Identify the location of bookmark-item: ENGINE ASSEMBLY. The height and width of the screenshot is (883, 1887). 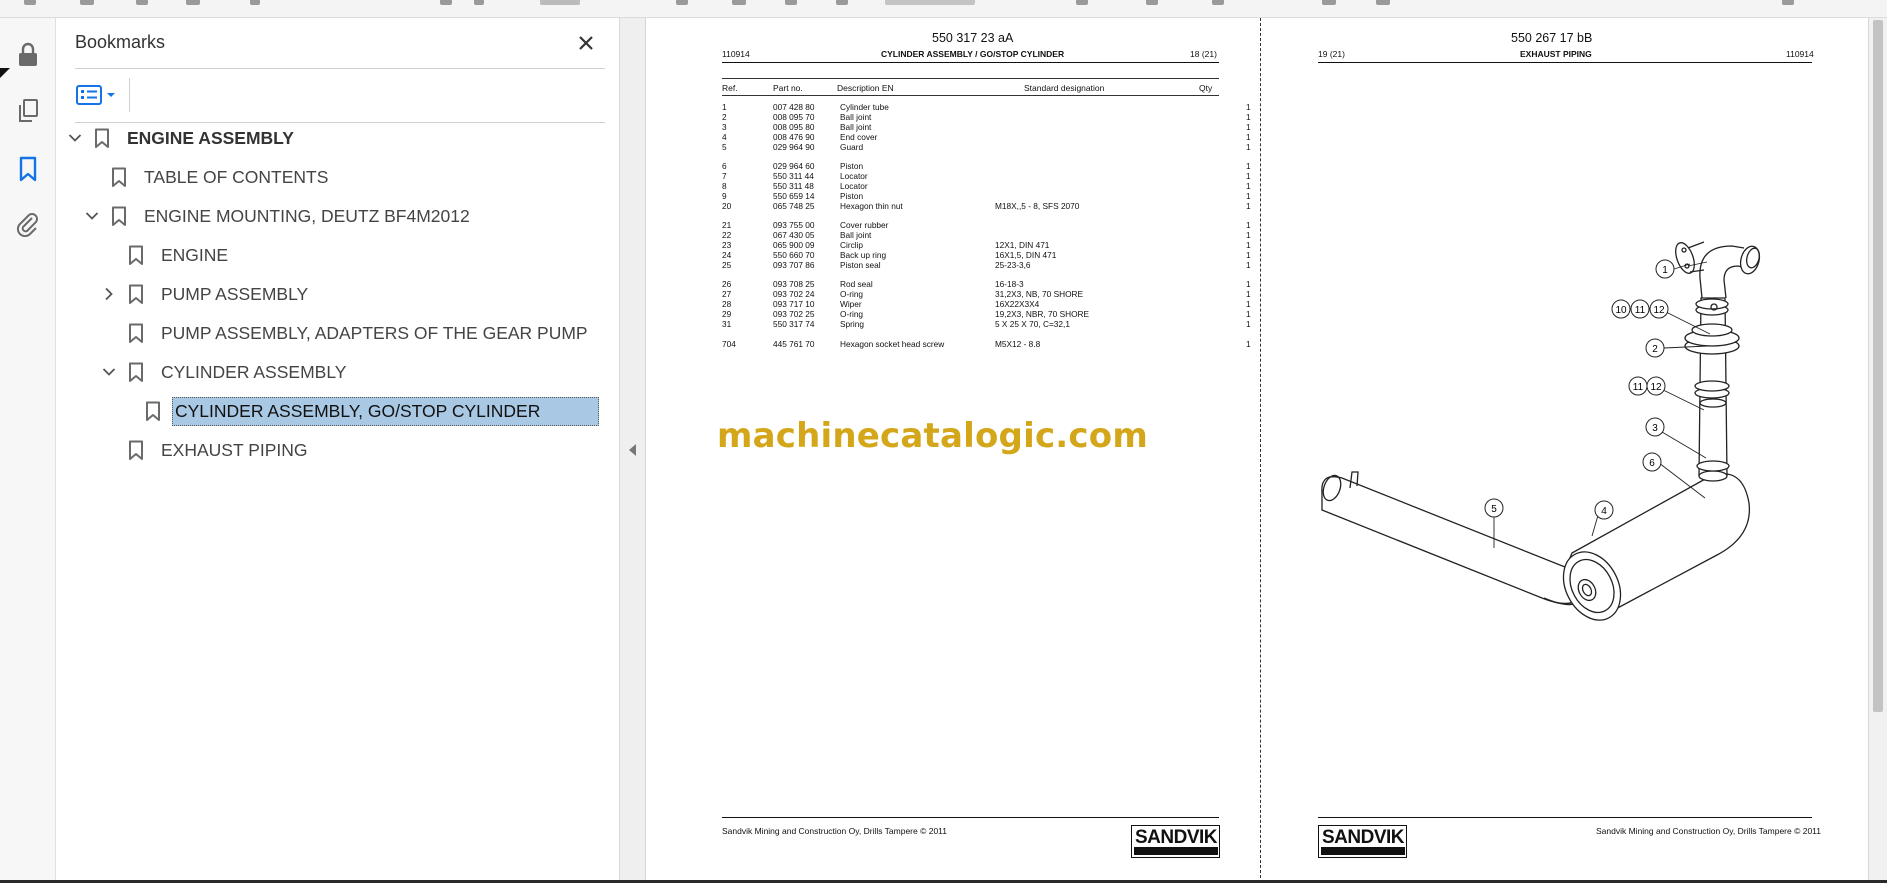
(181, 138).